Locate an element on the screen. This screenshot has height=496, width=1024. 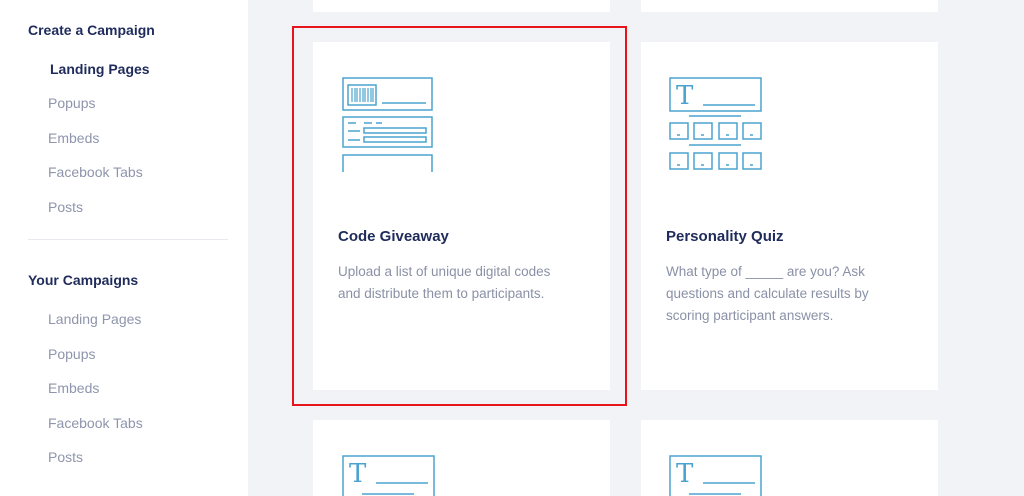
sidebar-item-create-posts: Posts is located at coordinates (65, 207).